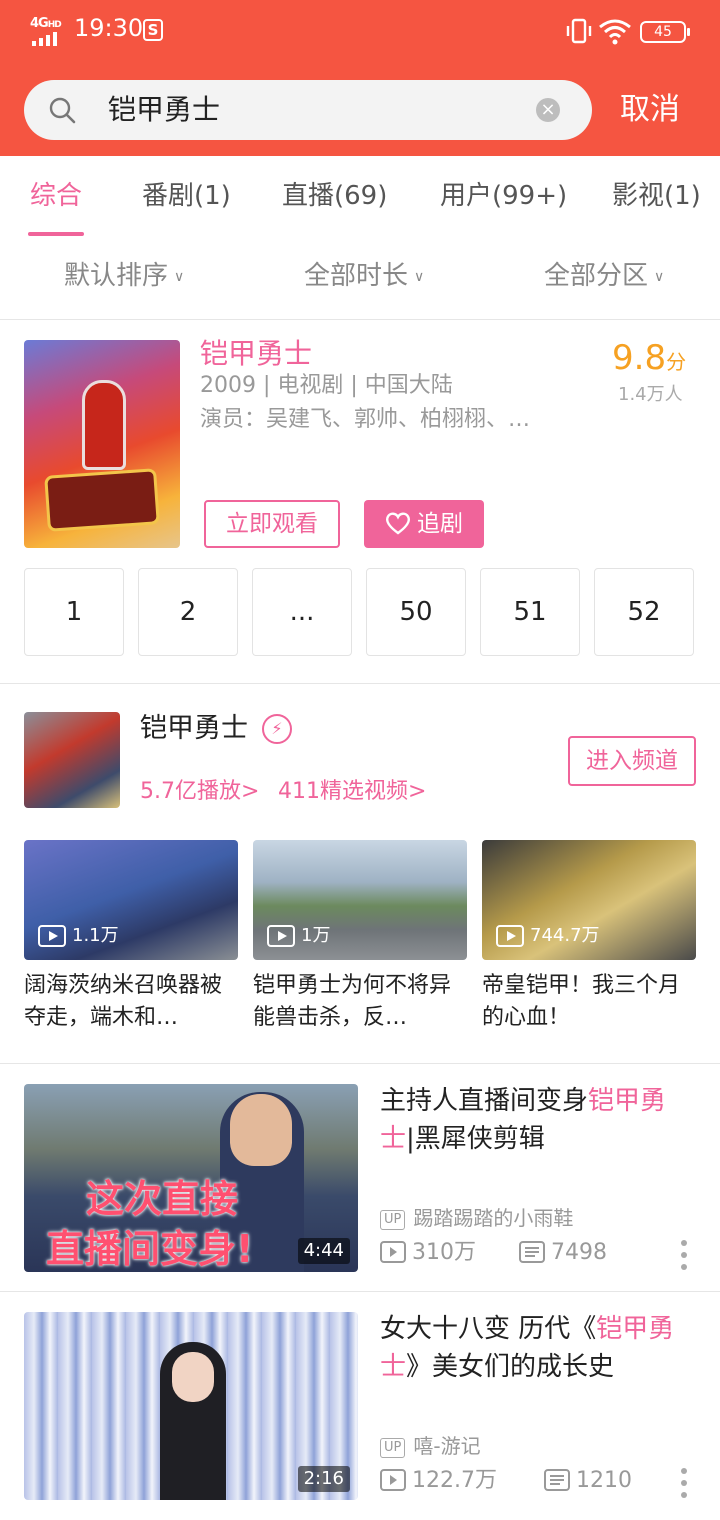 Image resolution: width=720 pixels, height=1520 pixels. I want to click on mini-video-card: 744.7万 帝皇铠甲！我三个月的心血！, so click(589, 937).